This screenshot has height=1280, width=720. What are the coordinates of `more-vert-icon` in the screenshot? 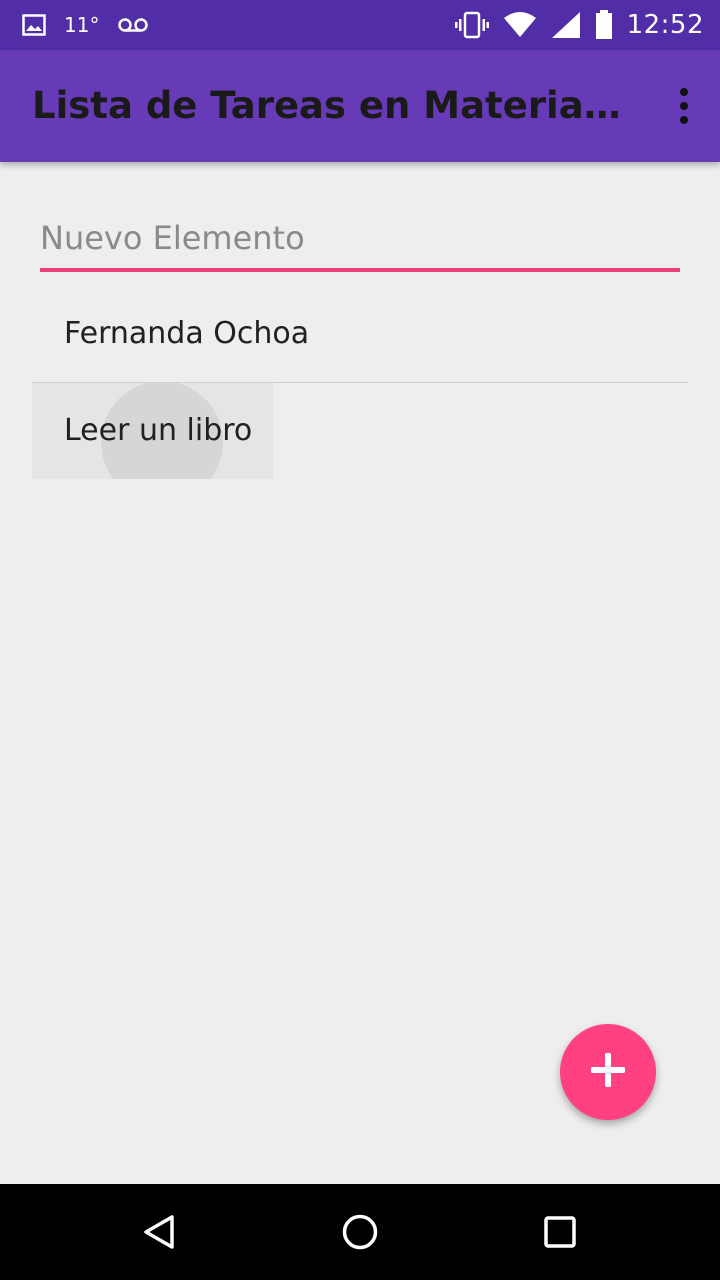 It's located at (684, 106).